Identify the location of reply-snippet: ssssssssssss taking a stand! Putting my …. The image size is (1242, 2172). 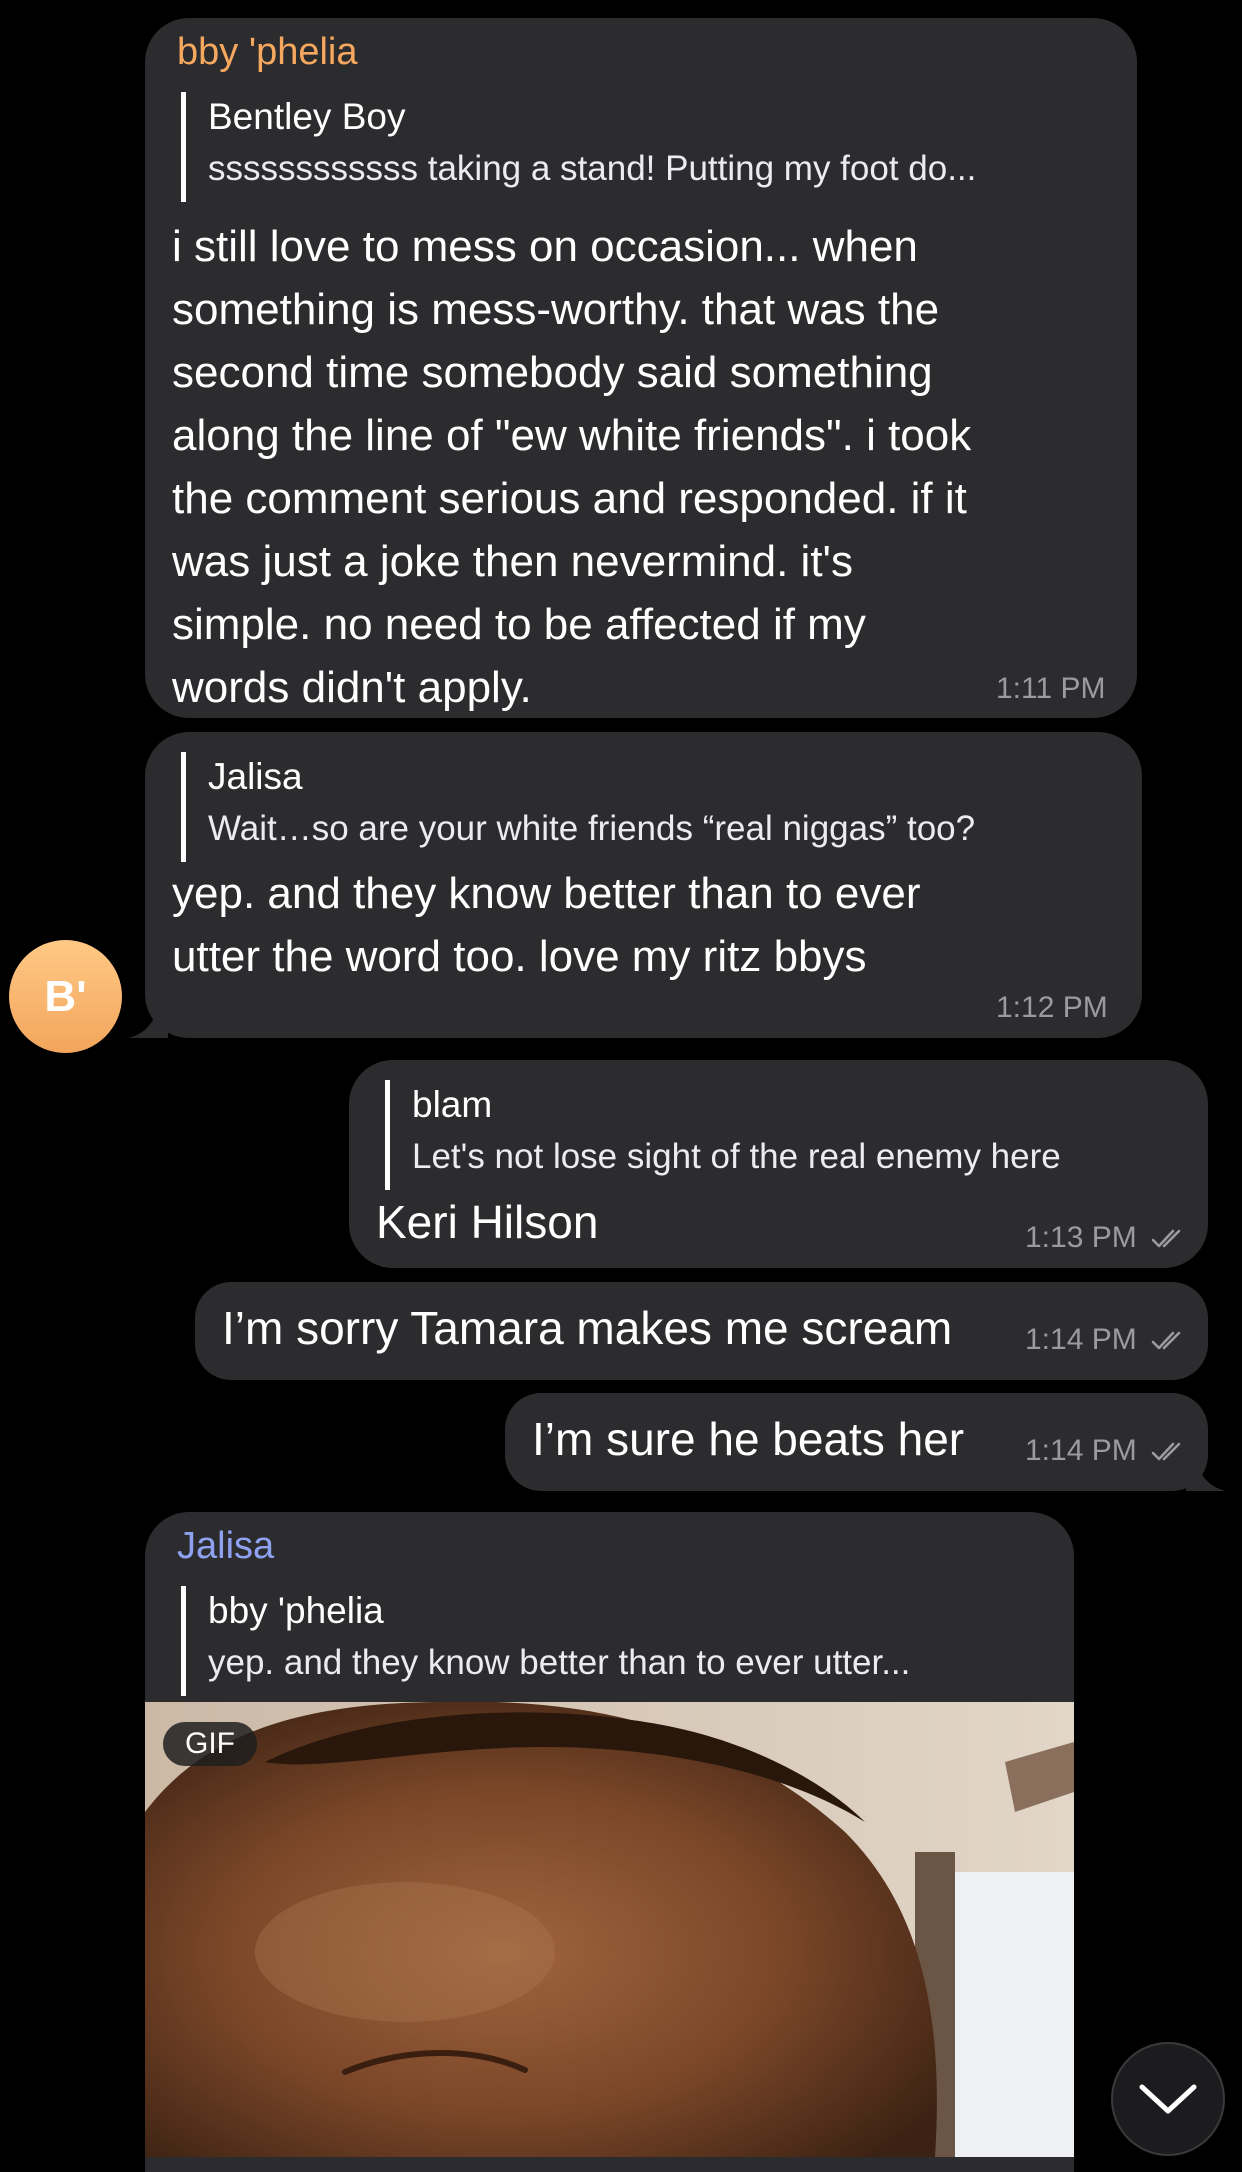
(592, 168).